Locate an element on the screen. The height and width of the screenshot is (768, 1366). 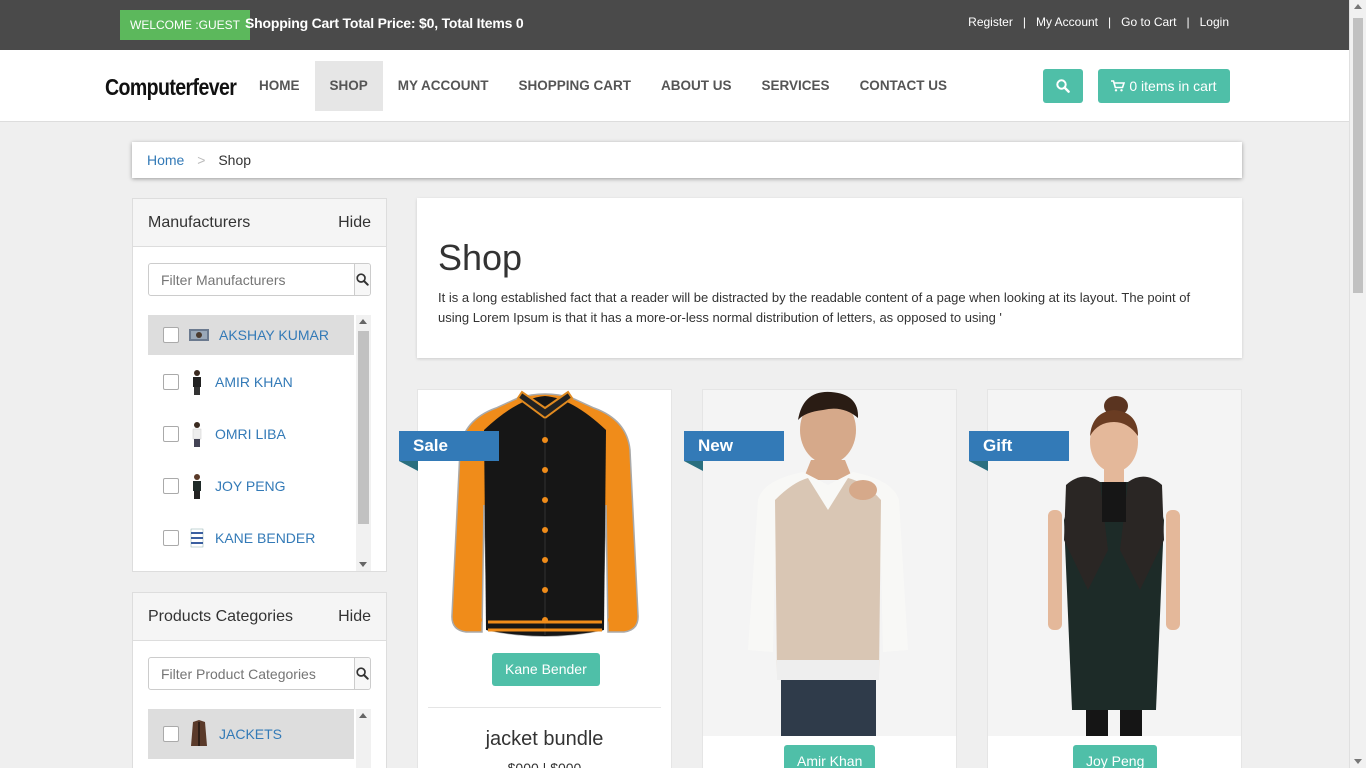
product-price: $000 | $000 is located at coordinates (544, 764).